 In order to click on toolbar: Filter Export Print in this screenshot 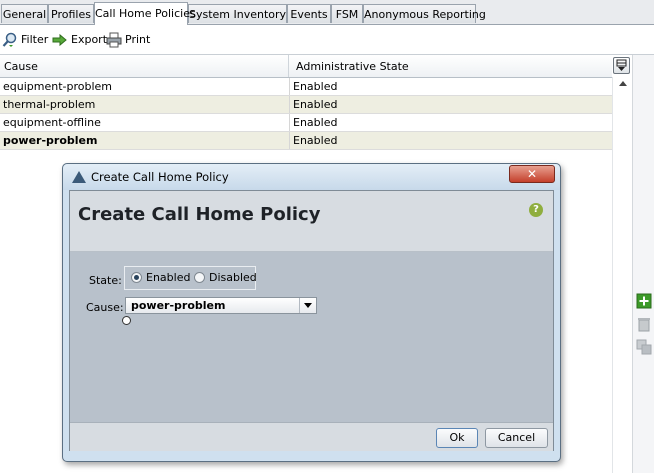, I will do `click(327, 40)`.